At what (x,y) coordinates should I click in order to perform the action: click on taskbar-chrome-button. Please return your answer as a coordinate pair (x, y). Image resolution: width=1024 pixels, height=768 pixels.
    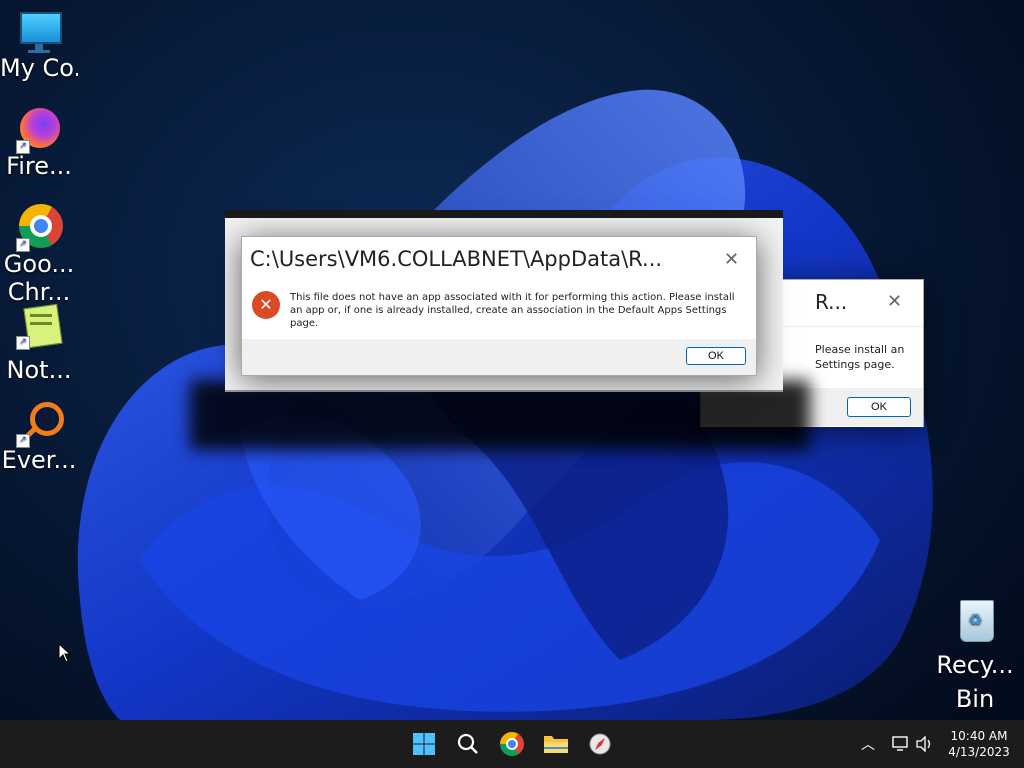
    Looking at the image, I should click on (512, 744).